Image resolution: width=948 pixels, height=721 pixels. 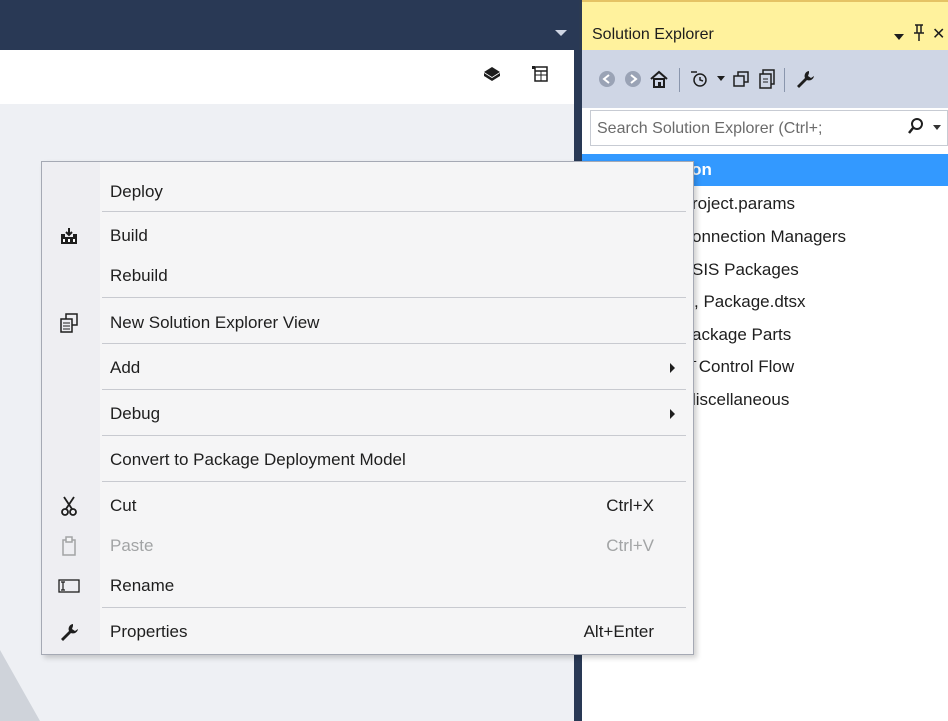 I want to click on new-view-icon, so click(x=69, y=323).